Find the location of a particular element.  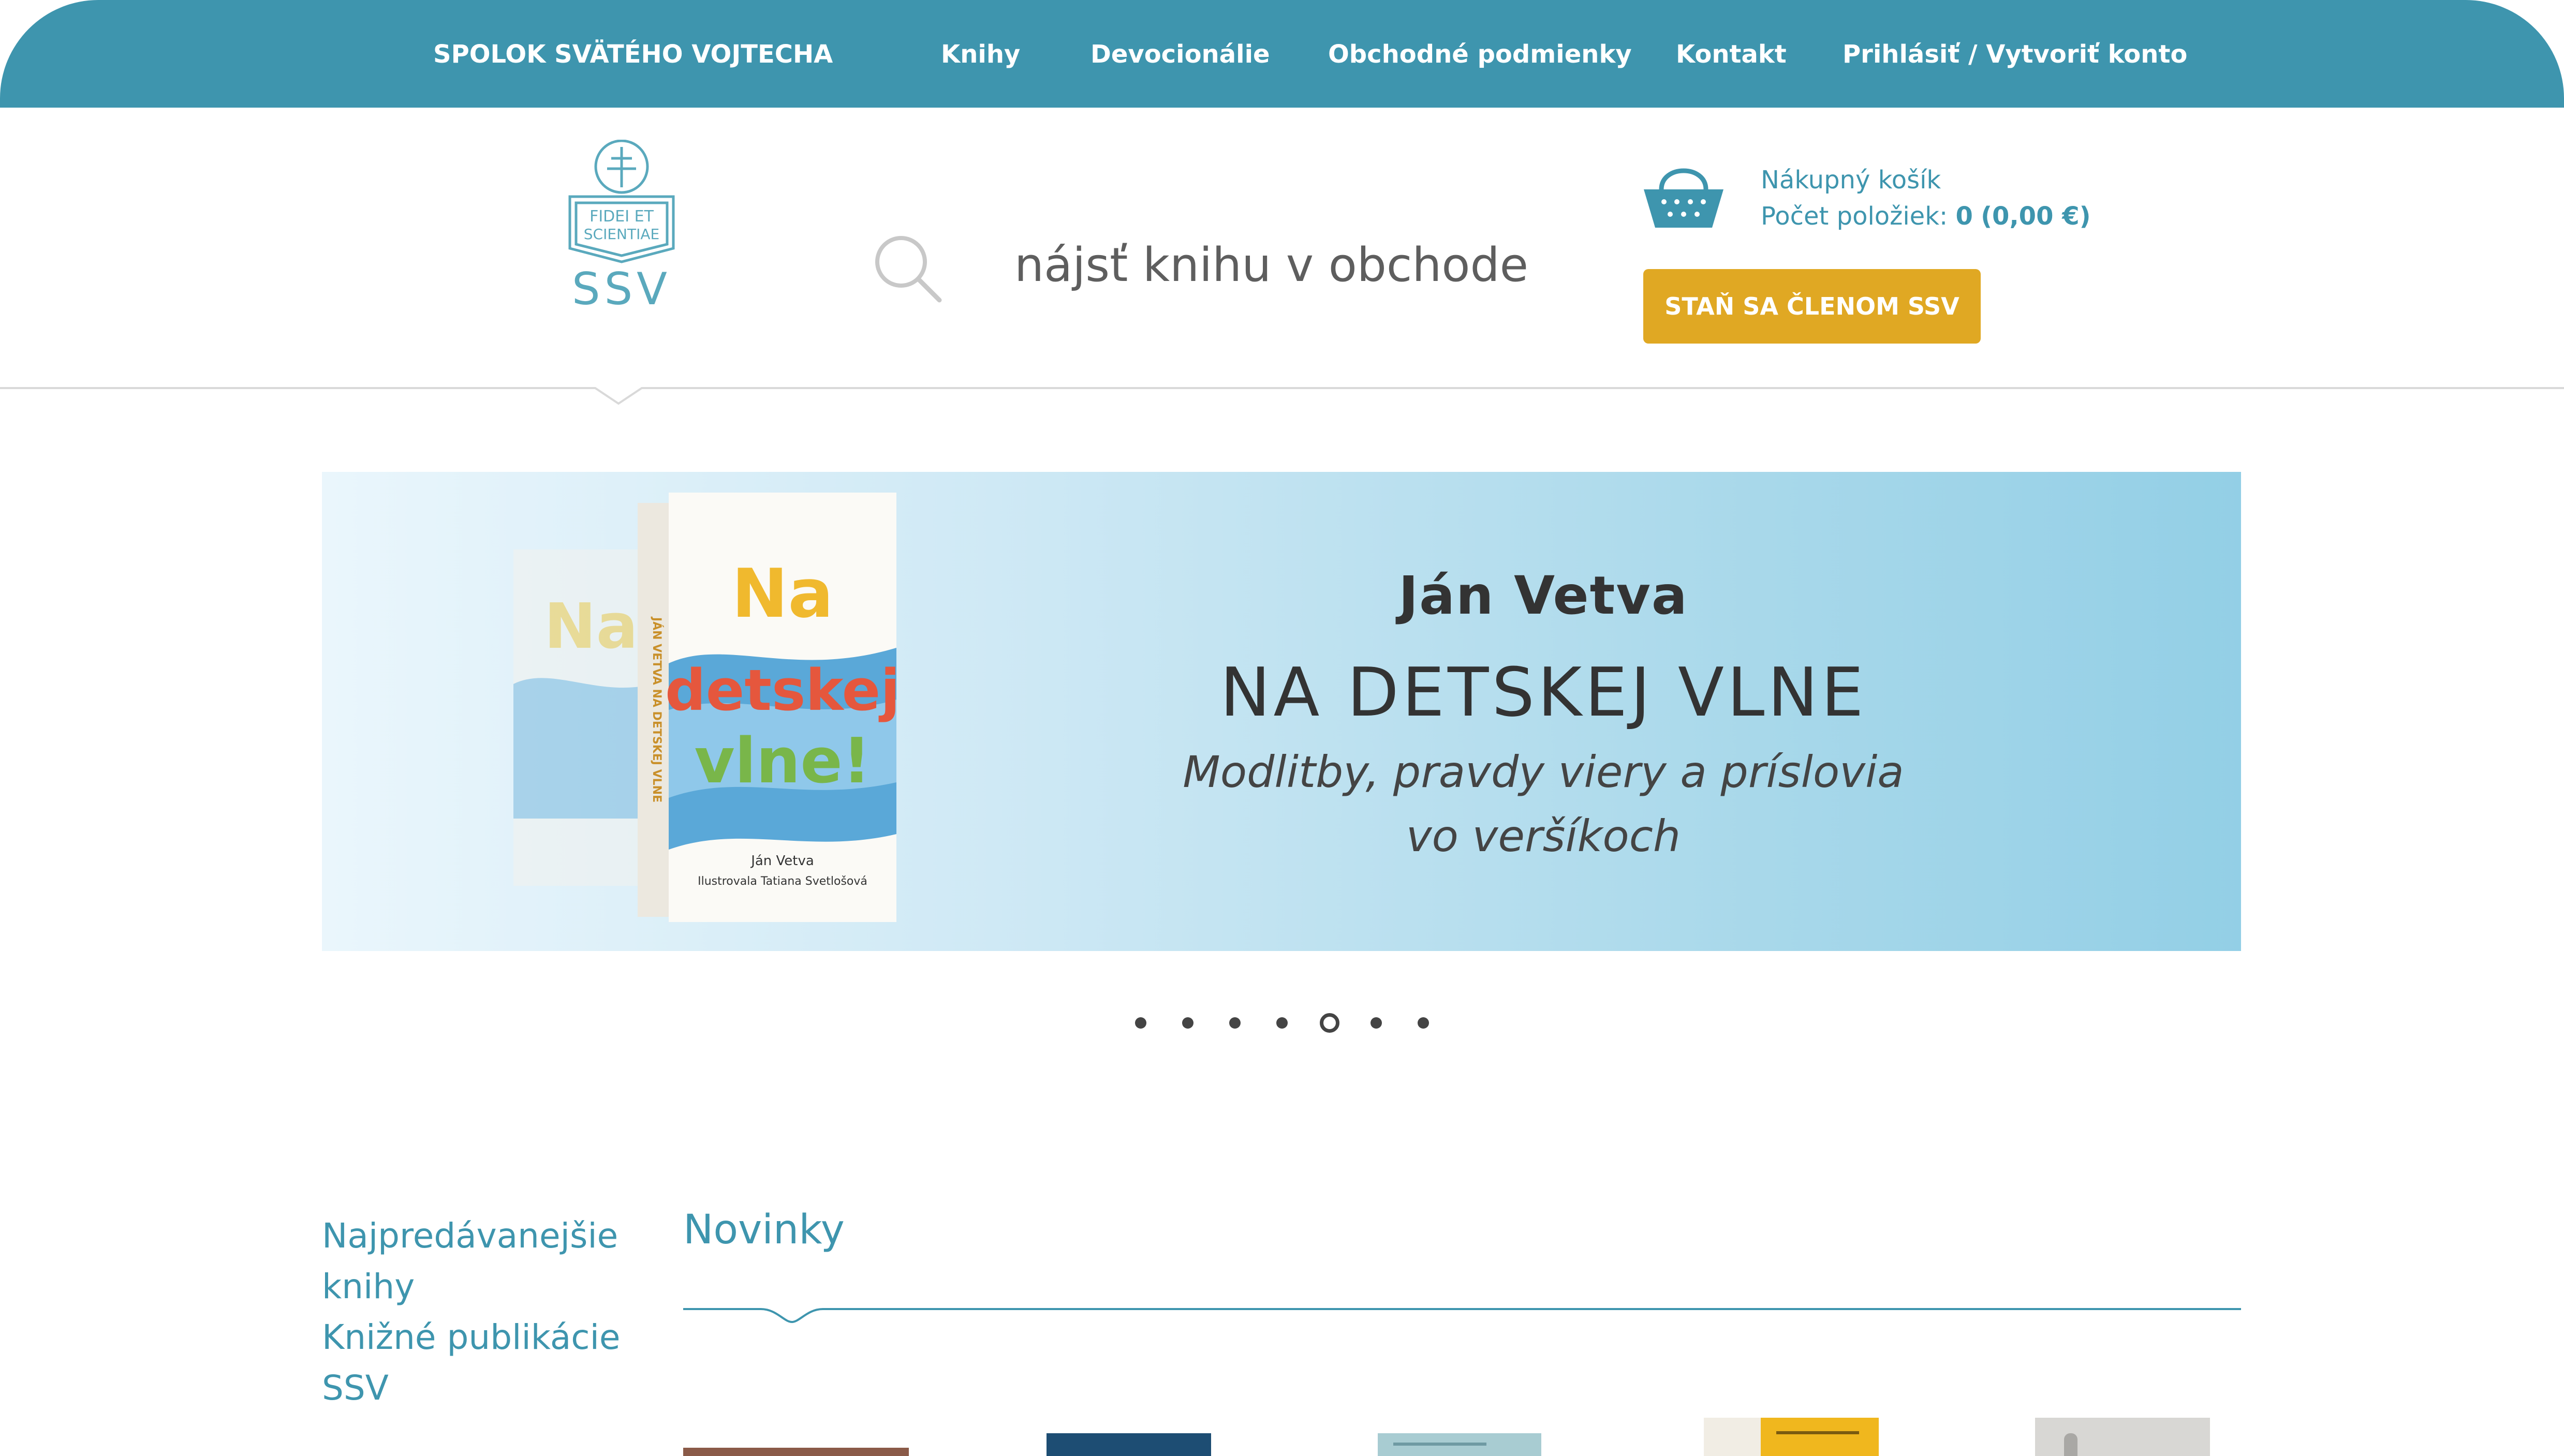

nav-item-devocionalie: Devocionálie is located at coordinates (1180, 54).